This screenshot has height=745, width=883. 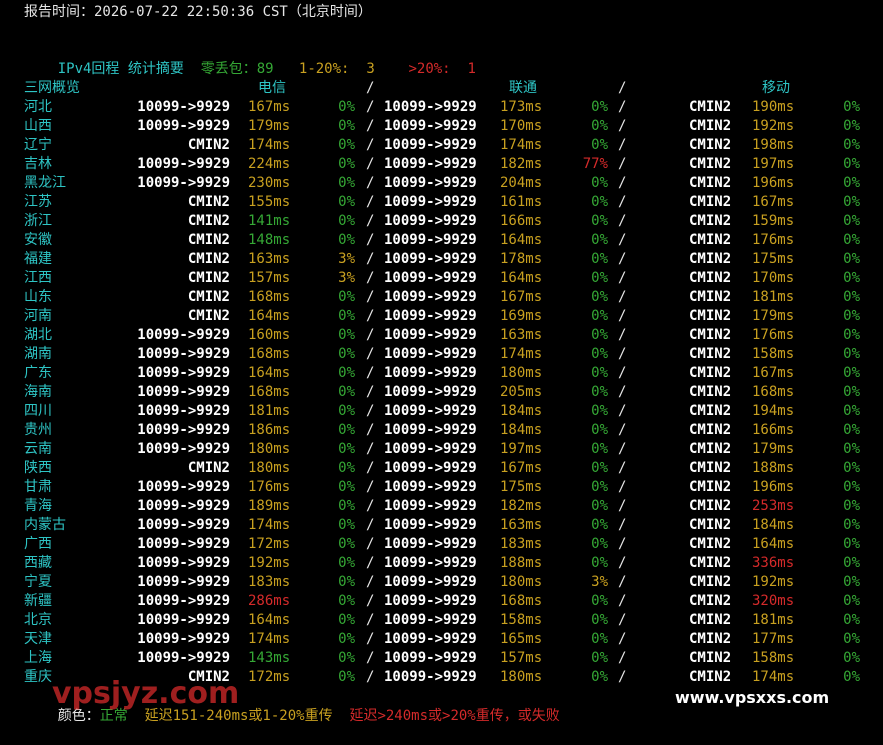 What do you see at coordinates (773, 164) in the screenshot?
I see `cell-mobile-latency: 197ms` at bounding box center [773, 164].